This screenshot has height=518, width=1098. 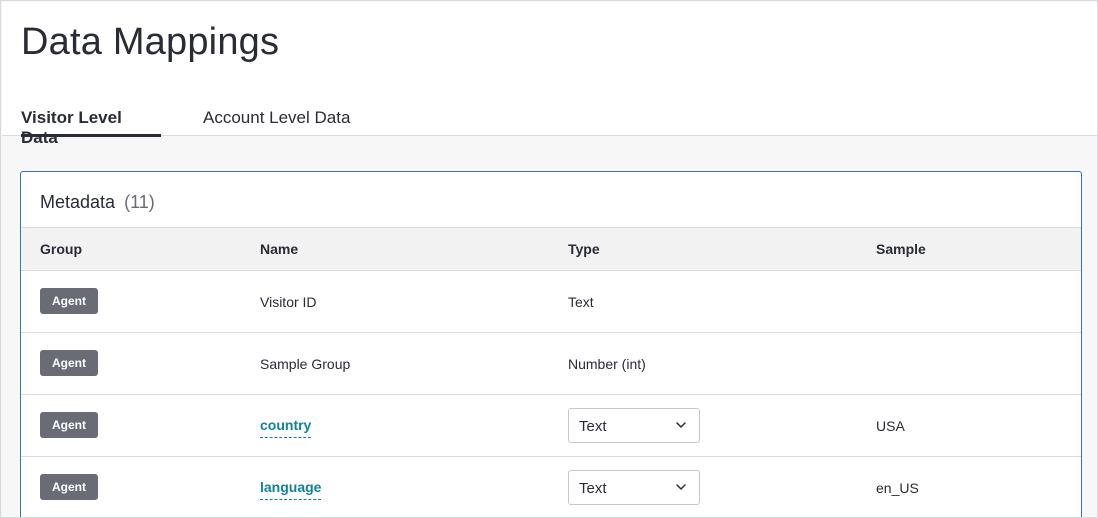 What do you see at coordinates (288, 302) in the screenshot?
I see `field-name: Visitor ID` at bounding box center [288, 302].